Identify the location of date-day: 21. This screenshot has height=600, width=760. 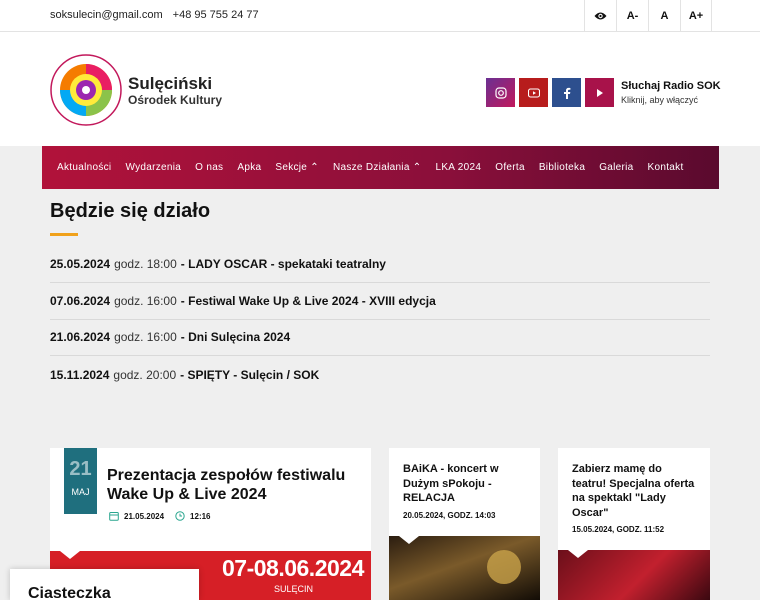
(80, 469).